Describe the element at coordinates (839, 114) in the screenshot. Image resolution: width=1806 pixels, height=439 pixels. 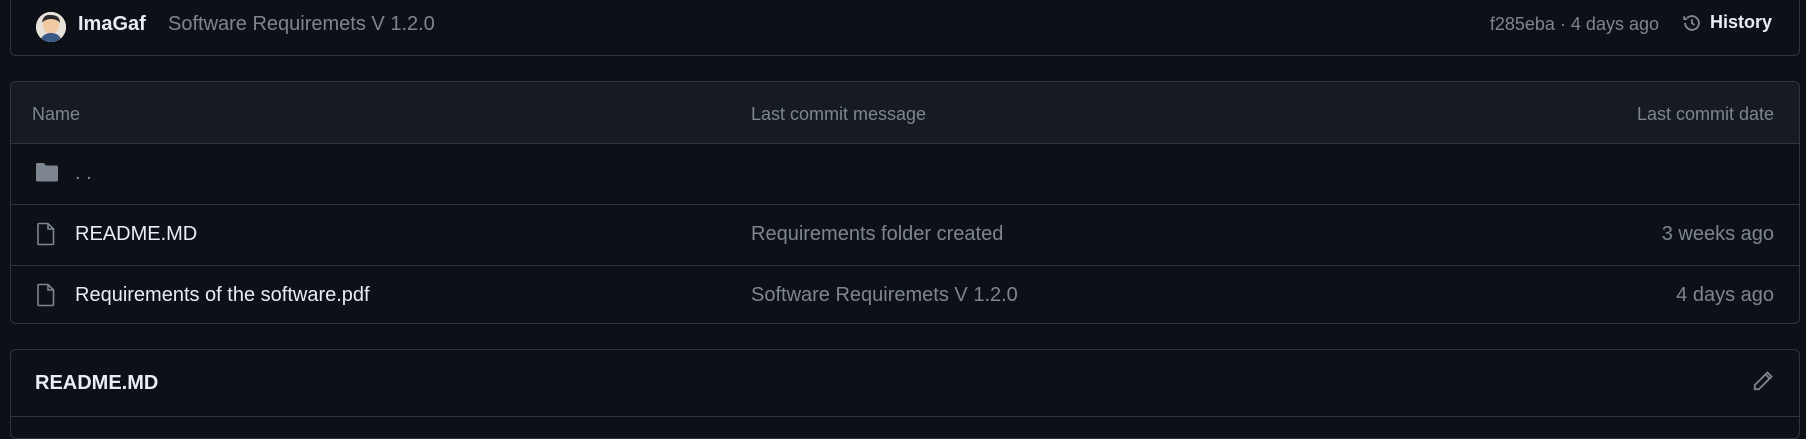
I see `header-commit-message: Last commit message` at that location.